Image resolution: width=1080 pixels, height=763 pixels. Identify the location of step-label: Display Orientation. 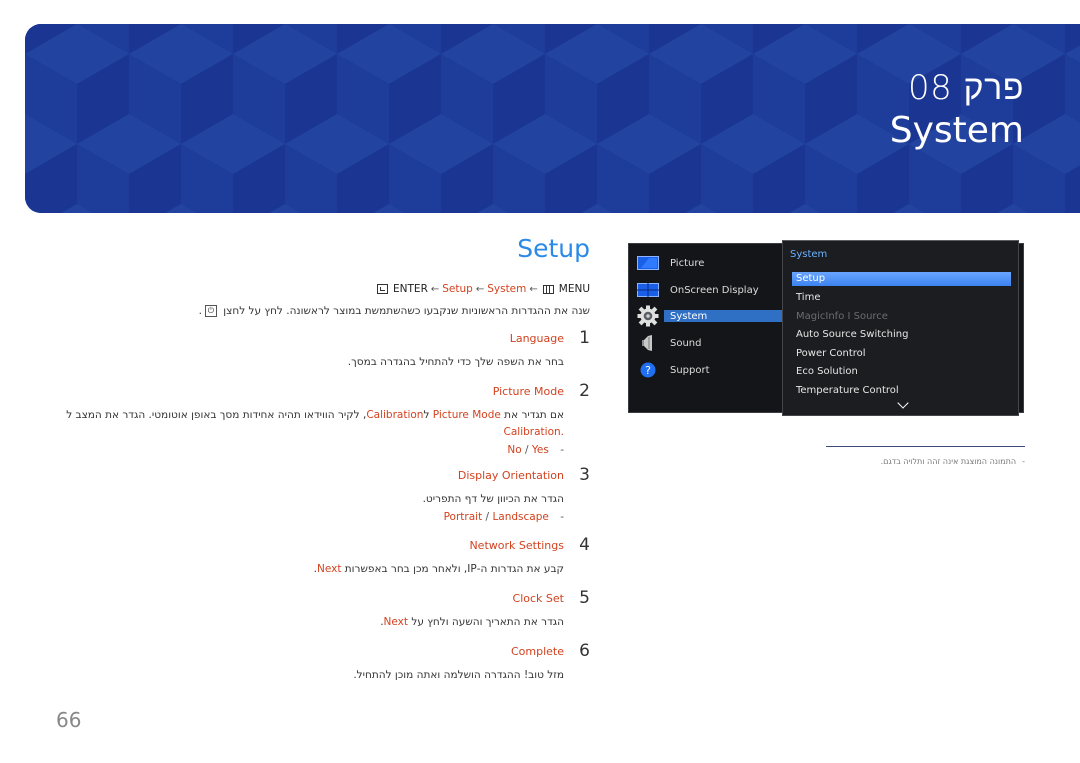
(510, 475).